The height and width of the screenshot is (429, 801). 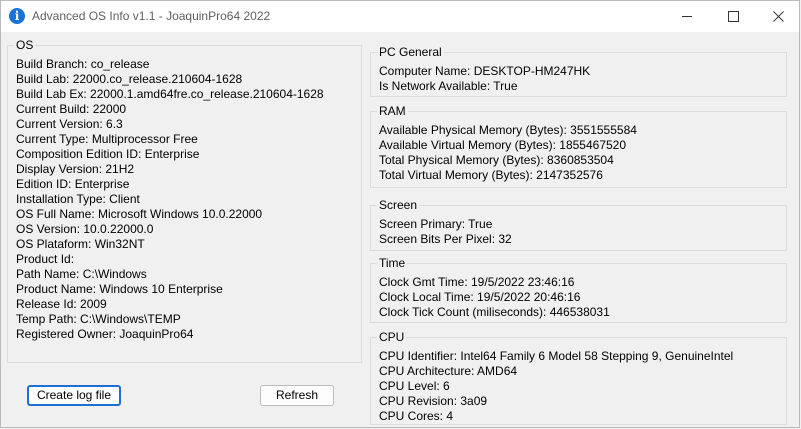 What do you see at coordinates (119, 289) in the screenshot?
I see `os-product-name: Product Name: Windows 10 Enterprise` at bounding box center [119, 289].